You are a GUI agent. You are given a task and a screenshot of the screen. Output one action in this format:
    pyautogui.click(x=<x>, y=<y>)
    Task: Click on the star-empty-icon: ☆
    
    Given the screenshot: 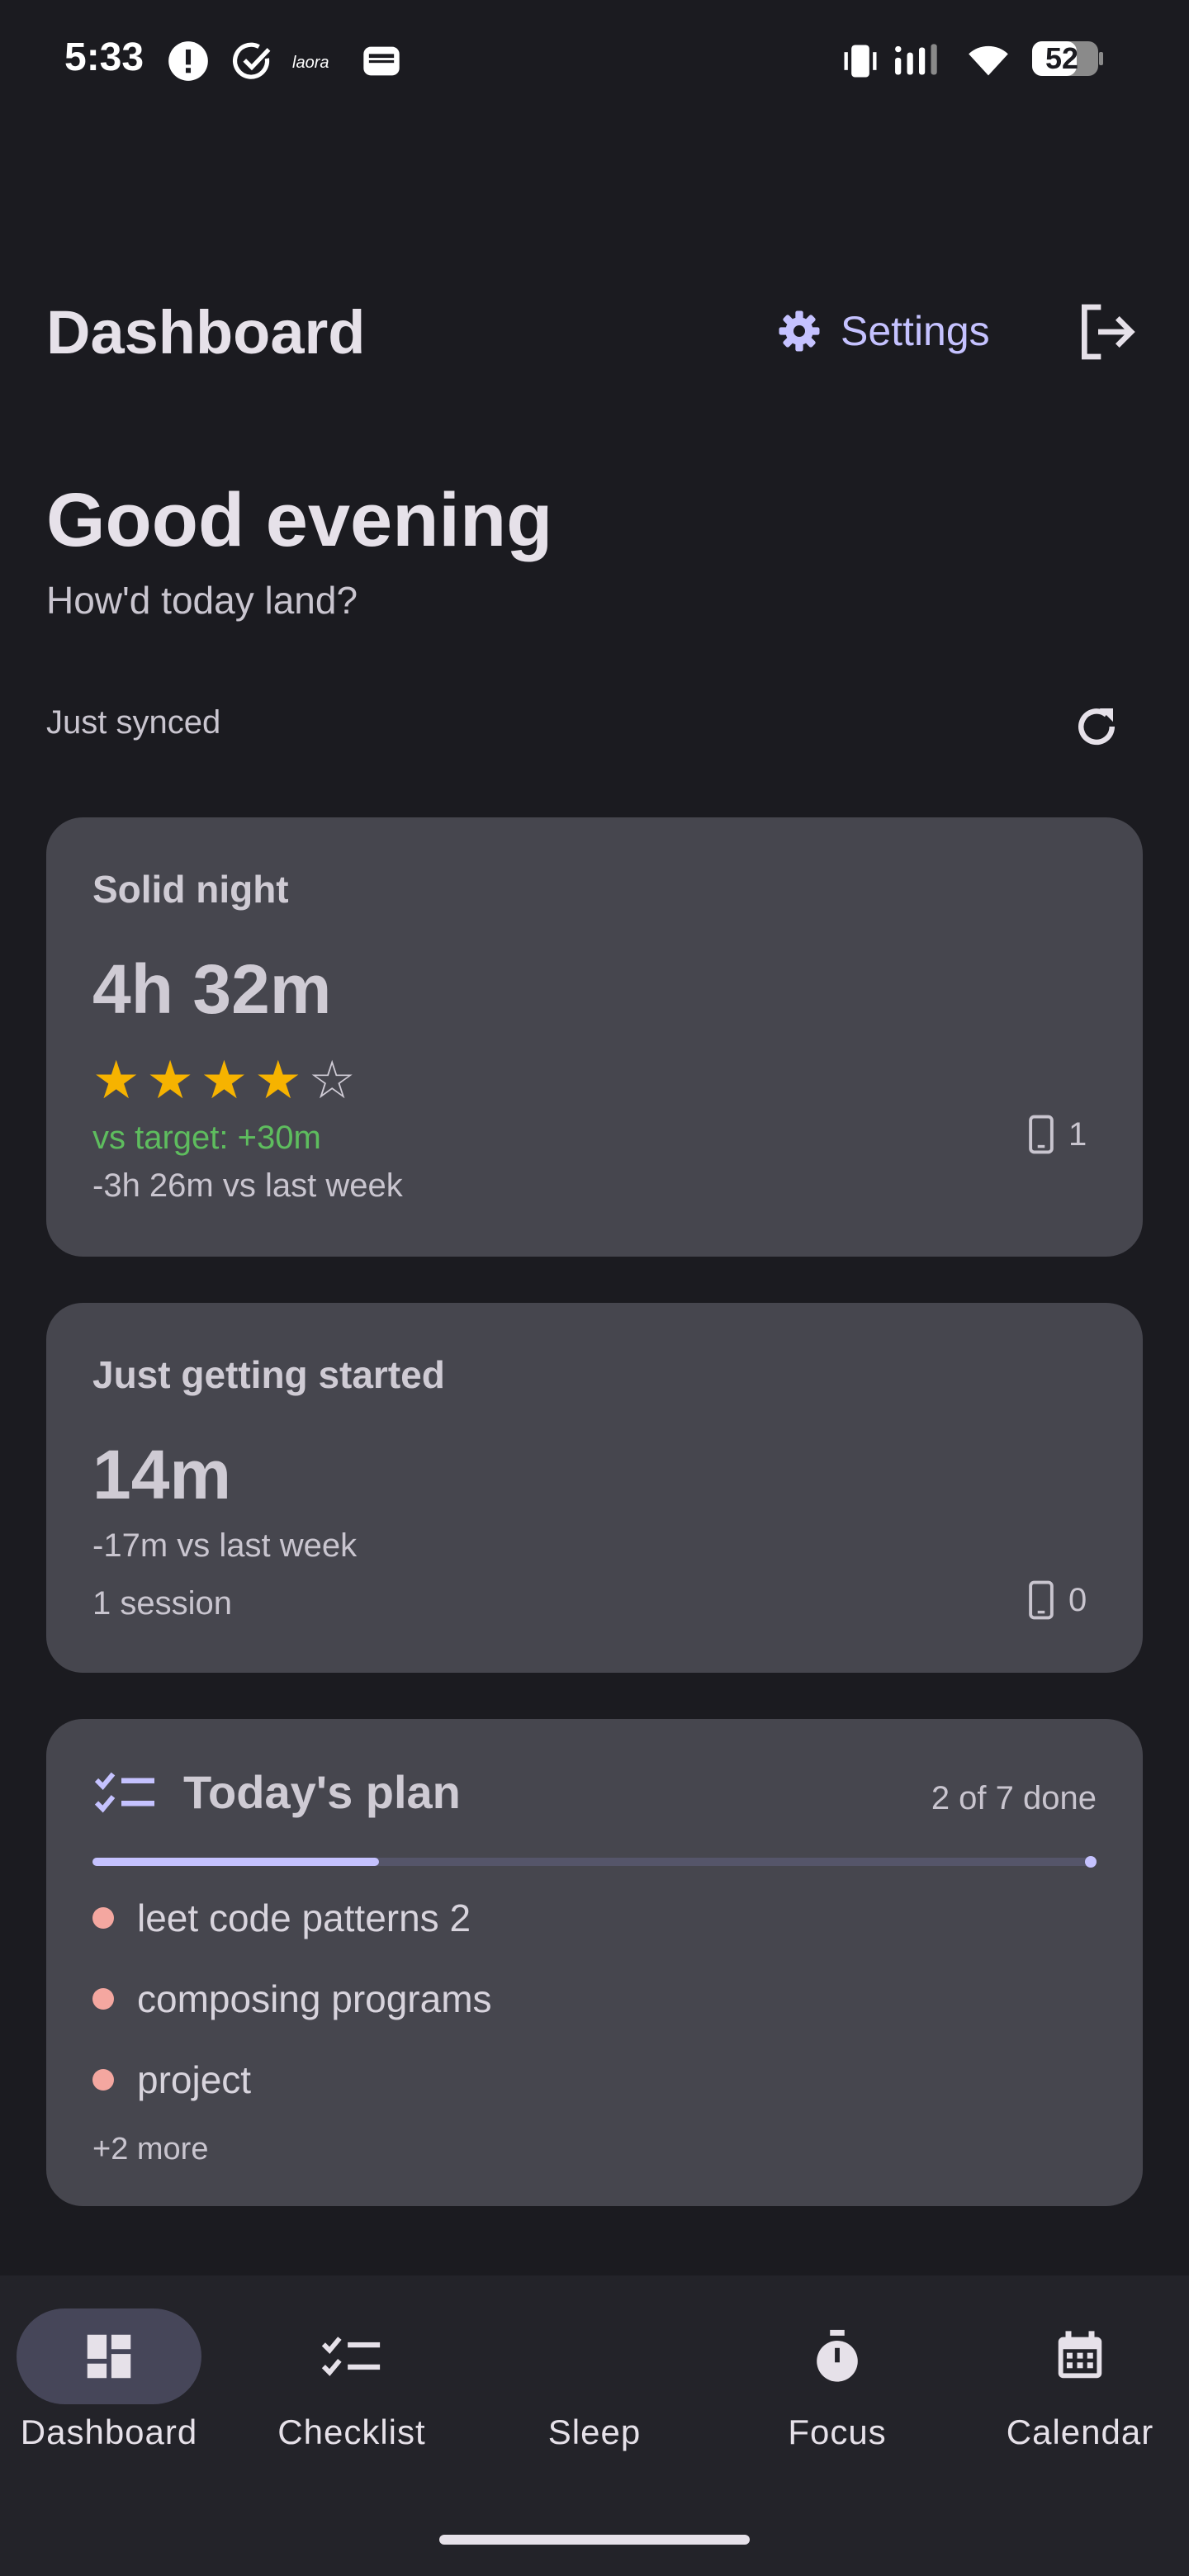 What is the action you would take?
    pyautogui.click(x=332, y=1080)
    